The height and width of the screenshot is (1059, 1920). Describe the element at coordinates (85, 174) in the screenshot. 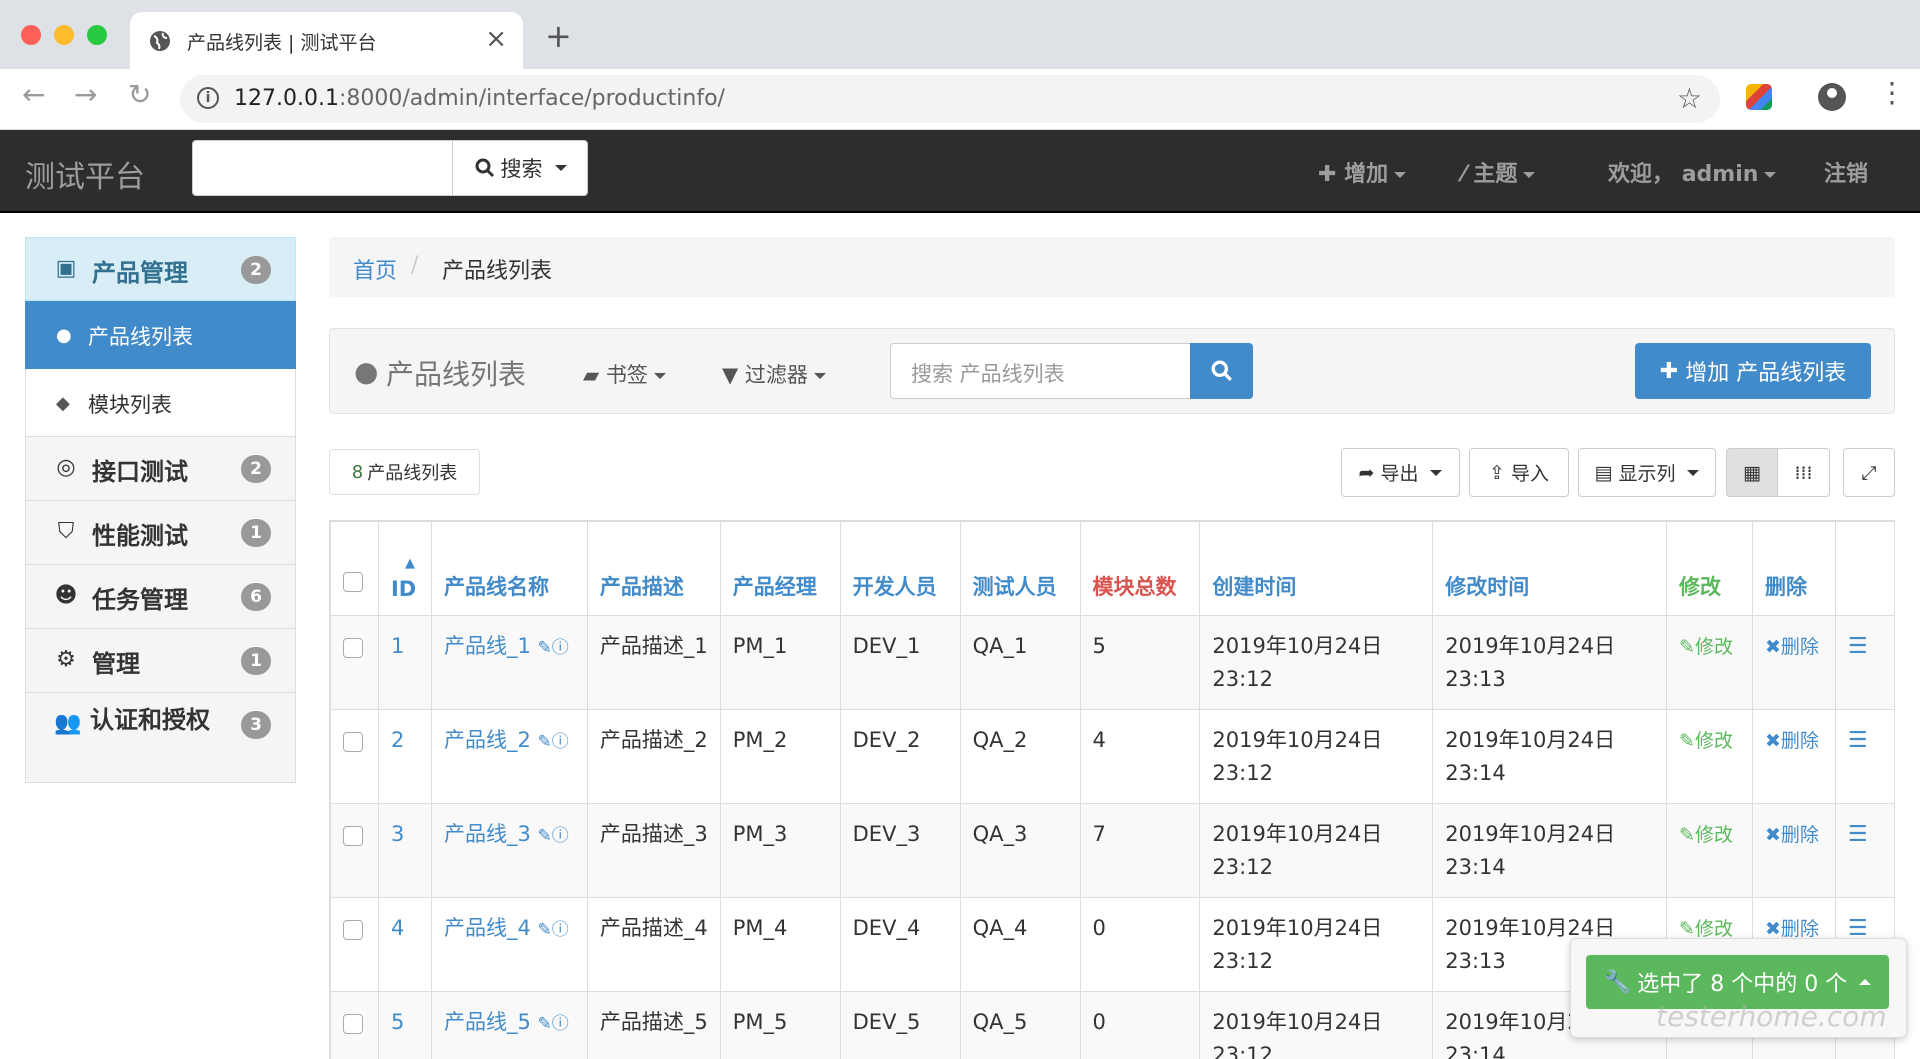

I see `brand-title: 测试平台` at that location.